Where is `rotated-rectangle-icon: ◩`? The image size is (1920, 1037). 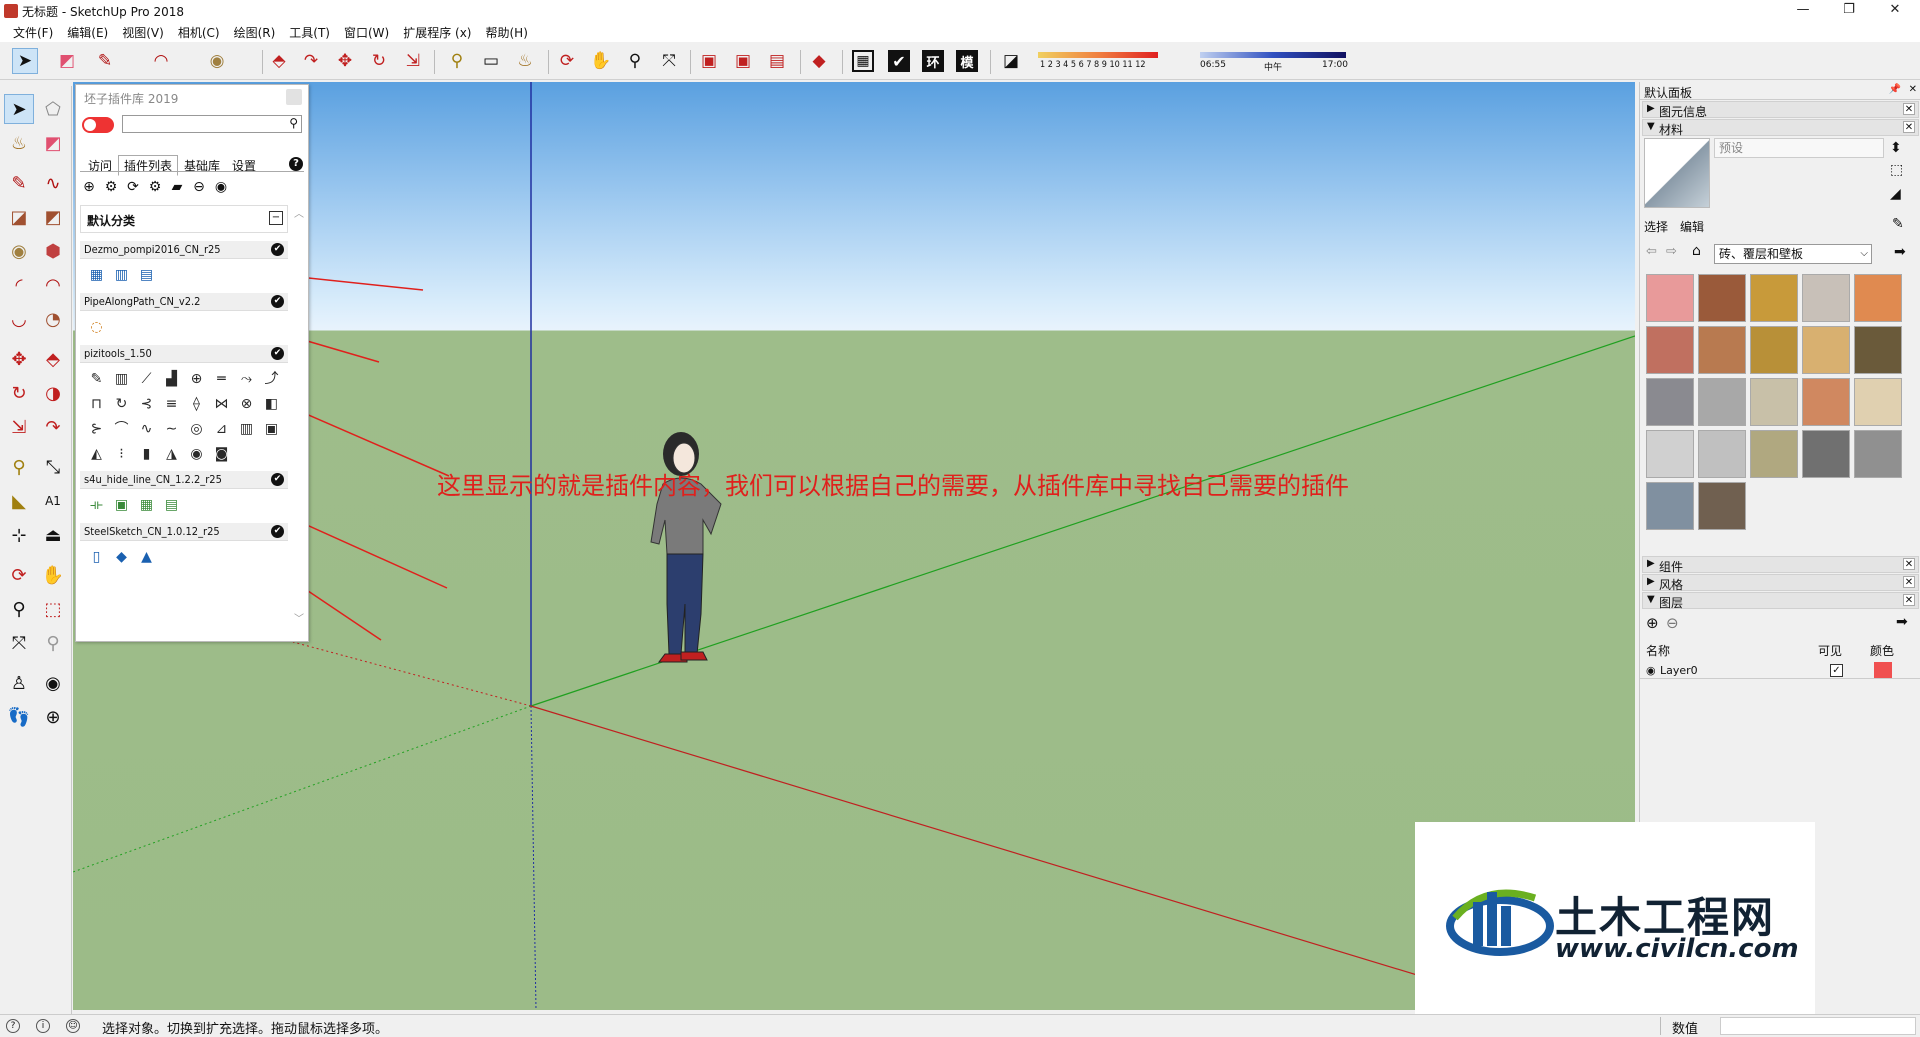 rotated-rectangle-icon: ◩ is located at coordinates (53, 217).